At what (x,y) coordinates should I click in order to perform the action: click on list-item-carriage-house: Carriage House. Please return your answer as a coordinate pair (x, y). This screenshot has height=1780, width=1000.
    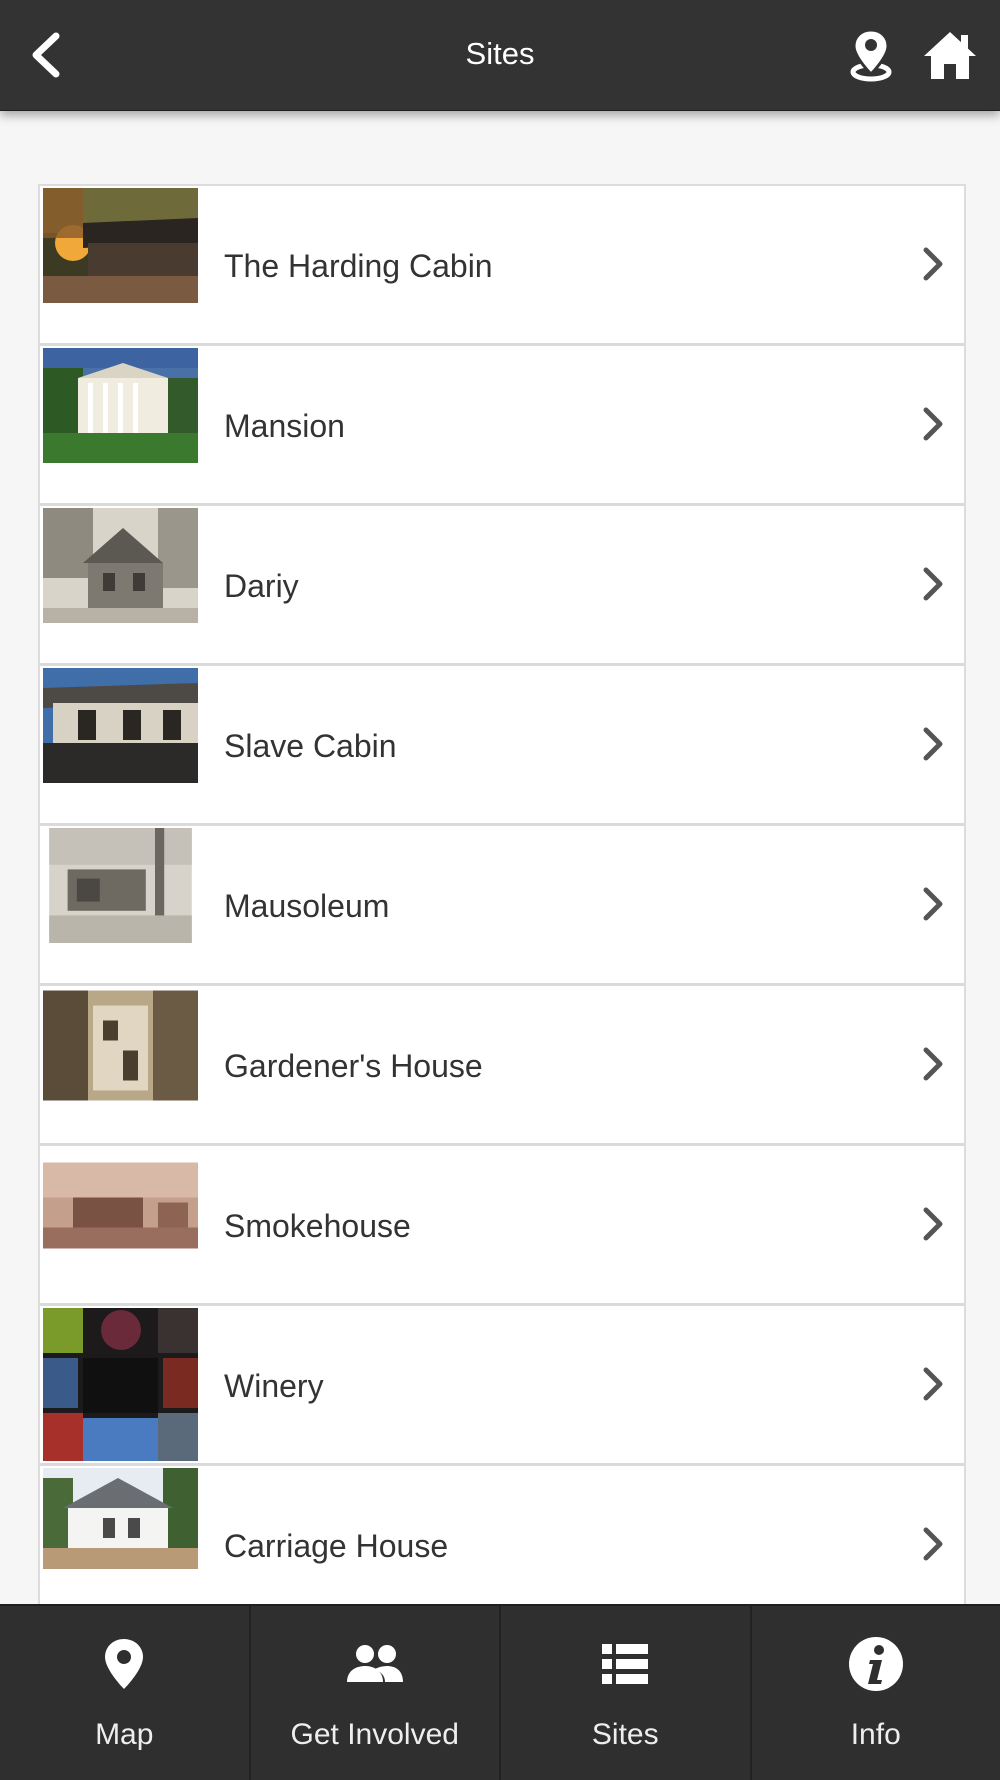
    Looking at the image, I should click on (502, 1544).